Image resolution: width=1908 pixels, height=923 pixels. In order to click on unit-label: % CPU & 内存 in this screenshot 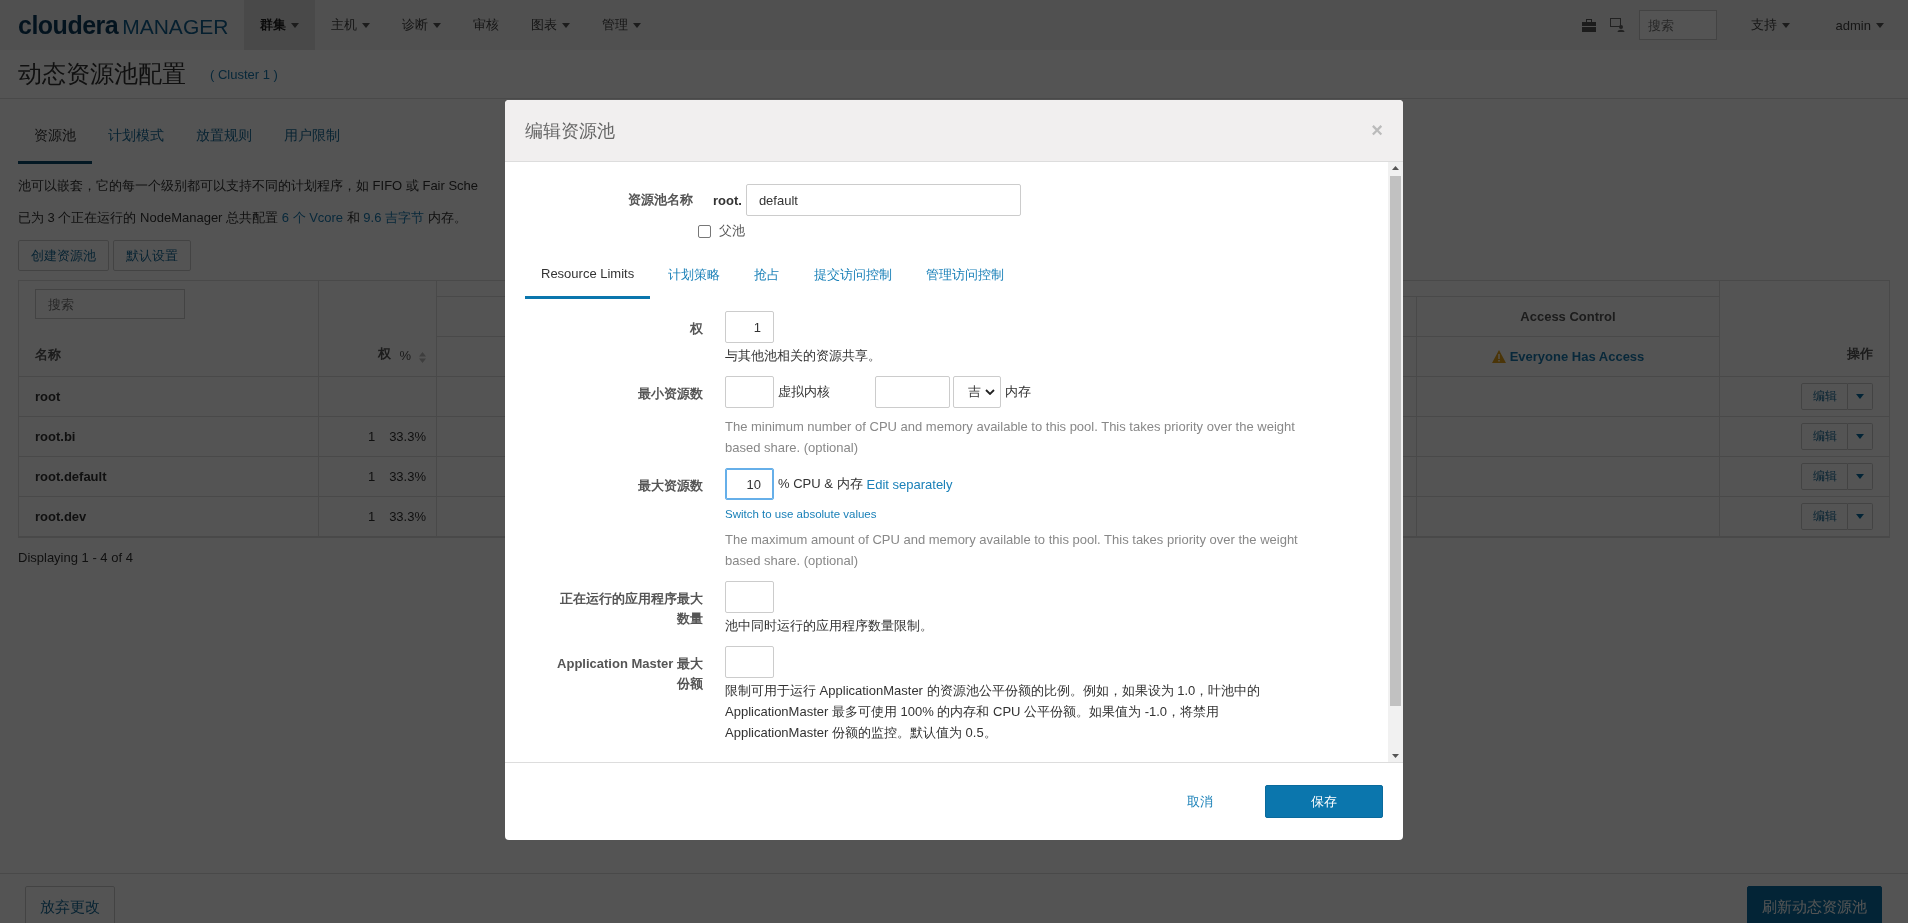, I will do `click(820, 484)`.